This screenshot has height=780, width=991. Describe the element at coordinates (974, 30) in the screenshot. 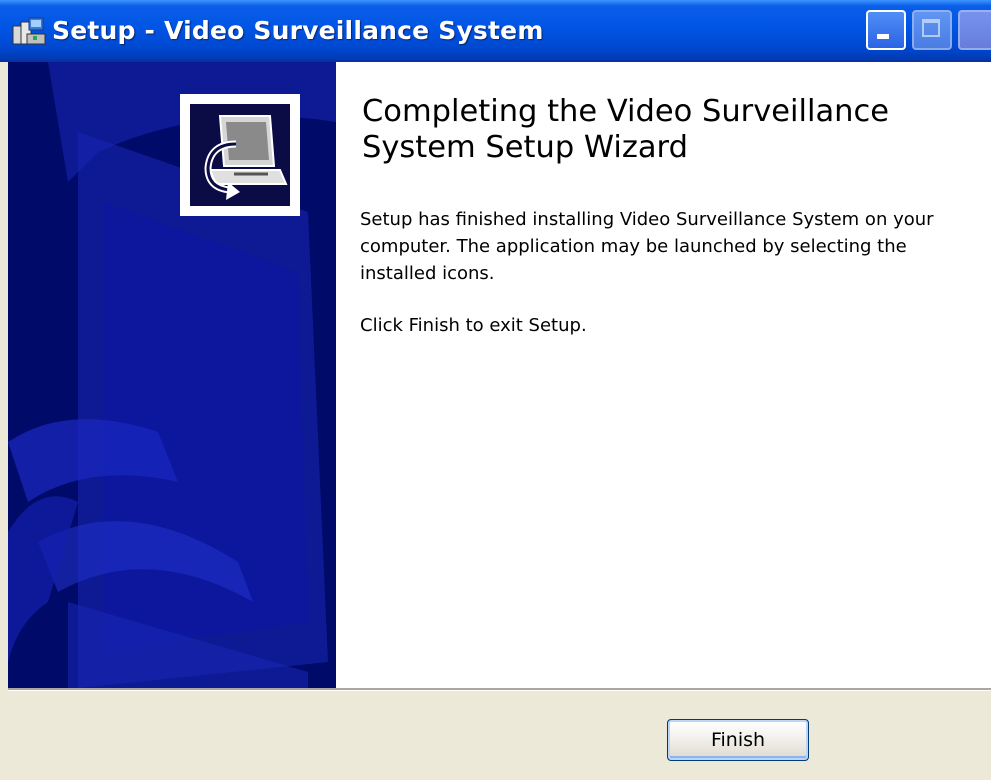

I see `close-button` at that location.